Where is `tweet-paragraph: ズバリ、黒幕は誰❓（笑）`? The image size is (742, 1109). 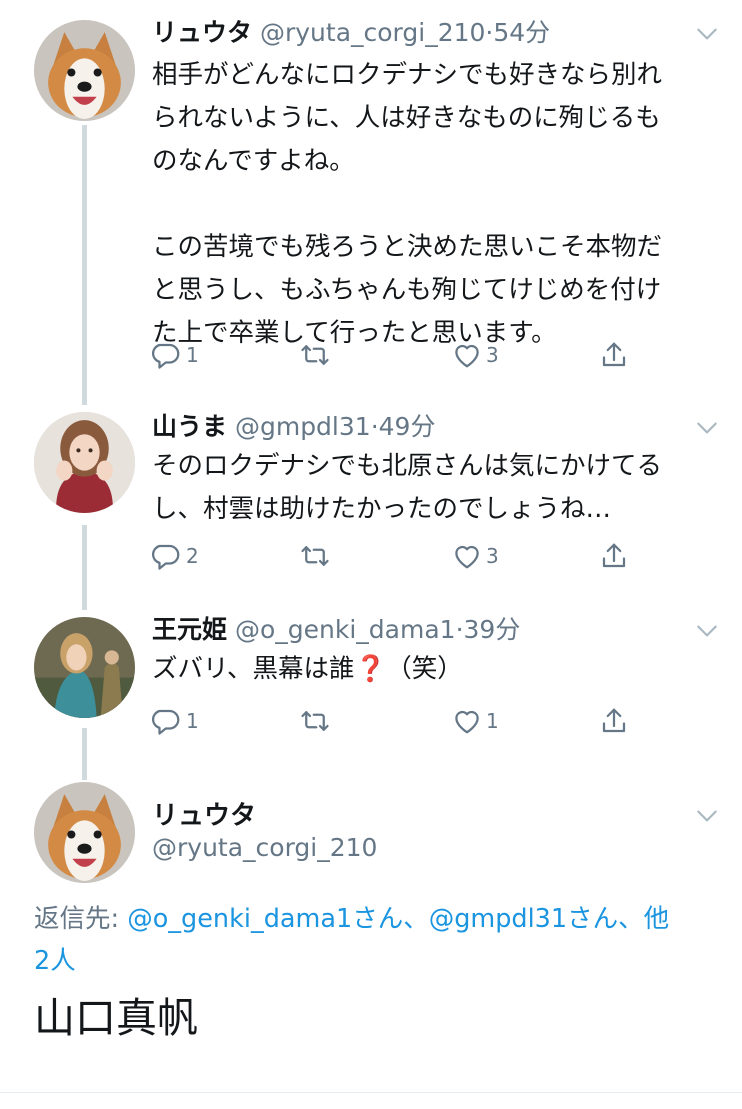
tweet-paragraph: ズバリ、黒幕は誰❓（笑） is located at coordinates (307, 669).